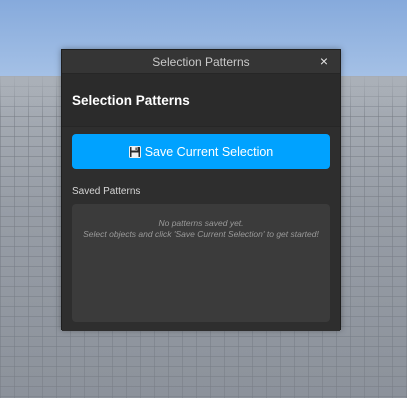  I want to click on panel-header: Selection Patterns, so click(201, 100).